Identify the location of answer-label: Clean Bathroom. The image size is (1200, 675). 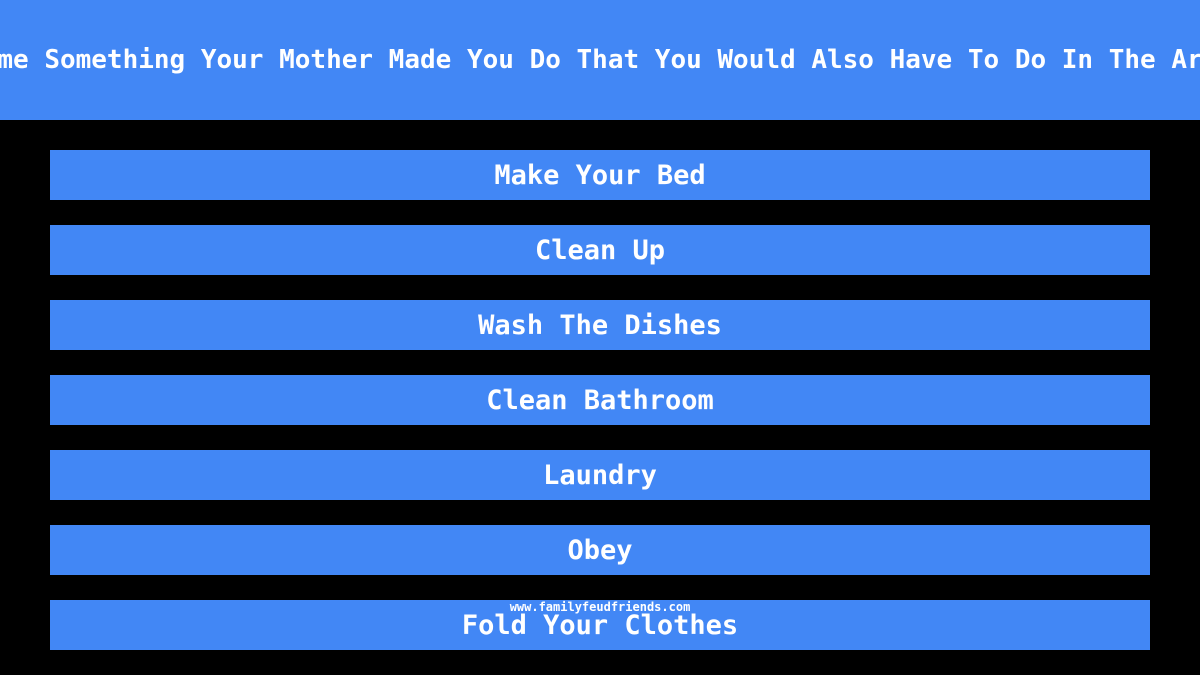
(600, 400).